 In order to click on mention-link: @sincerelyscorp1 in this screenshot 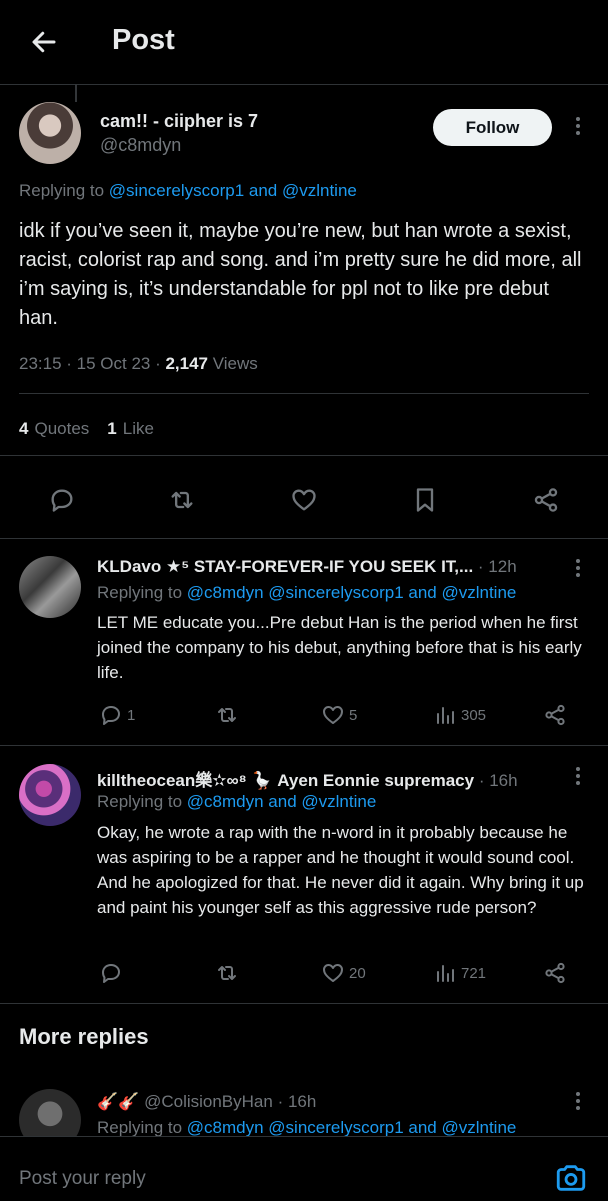, I will do `click(176, 190)`.